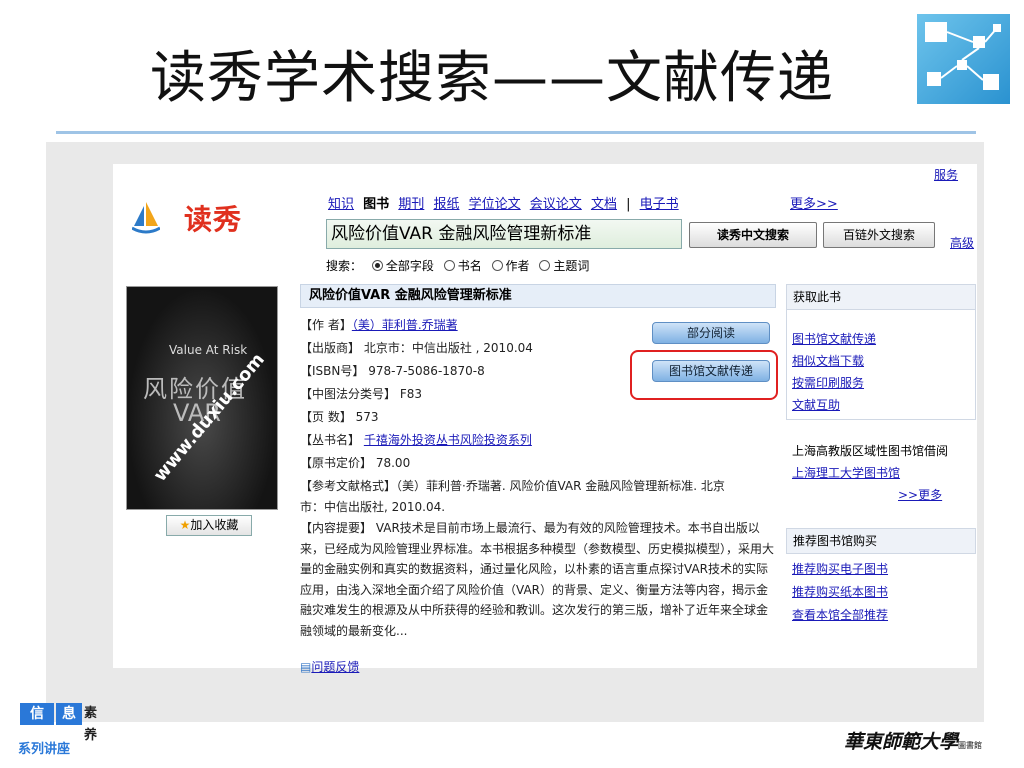  I want to click on tag-info-1: 信, so click(37, 714).